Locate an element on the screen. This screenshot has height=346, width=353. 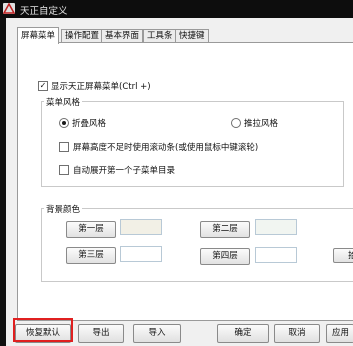
pick-color-button: 拾 is located at coordinates (343, 255).